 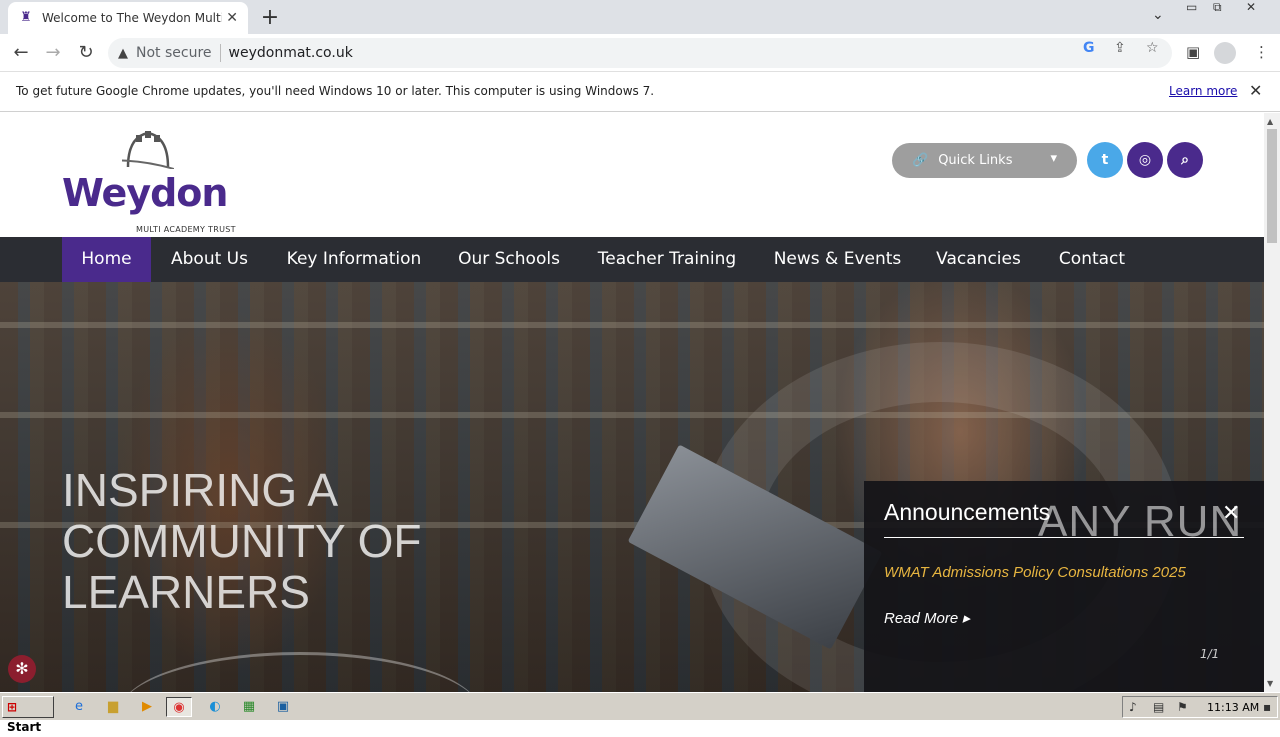 What do you see at coordinates (1158, 707) in the screenshot?
I see `network-icon: ▤` at bounding box center [1158, 707].